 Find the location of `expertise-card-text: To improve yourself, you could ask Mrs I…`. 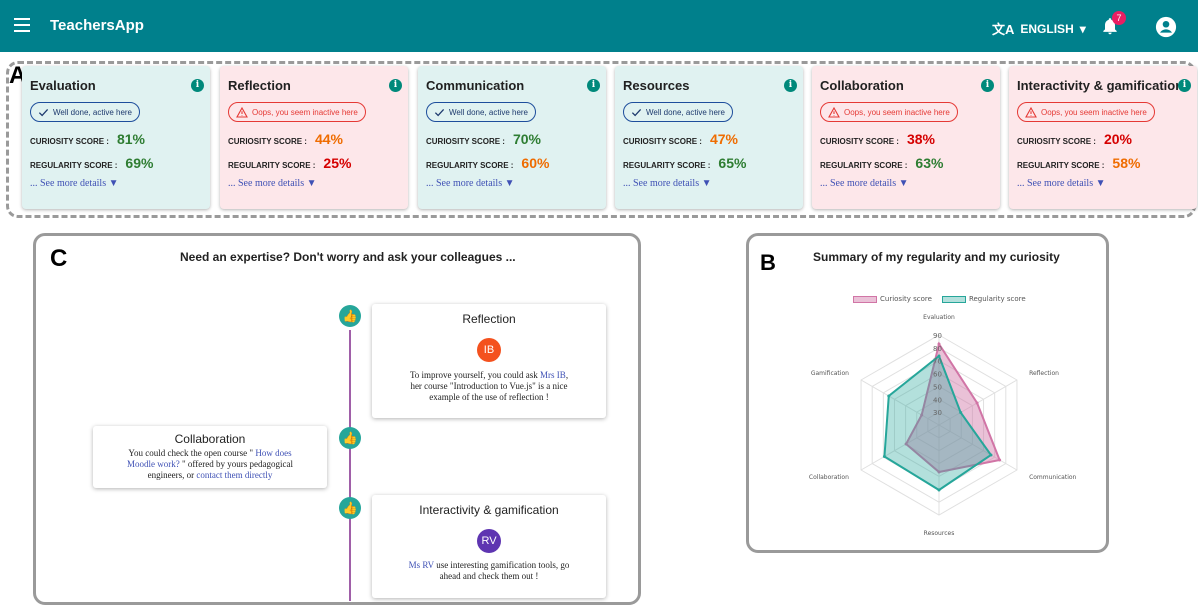

expertise-card-text: To improve yourself, you could ask Mrs I… is located at coordinates (489, 386).